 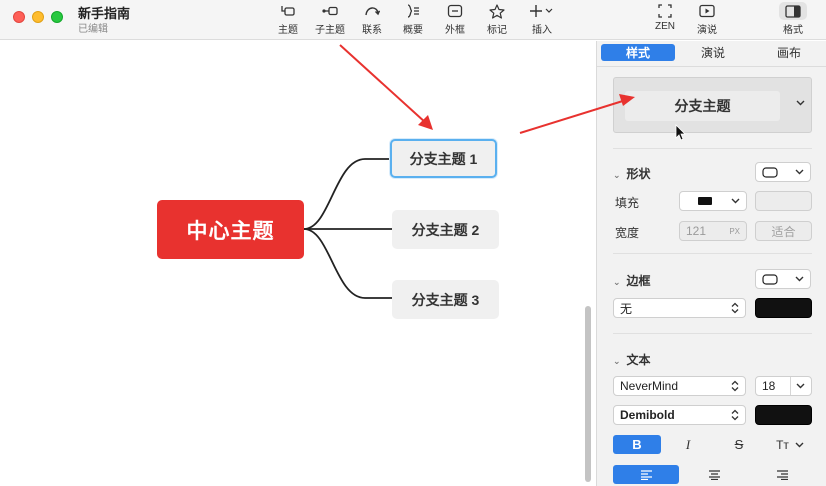 What do you see at coordinates (783, 308) in the screenshot?
I see `border-color-well` at bounding box center [783, 308].